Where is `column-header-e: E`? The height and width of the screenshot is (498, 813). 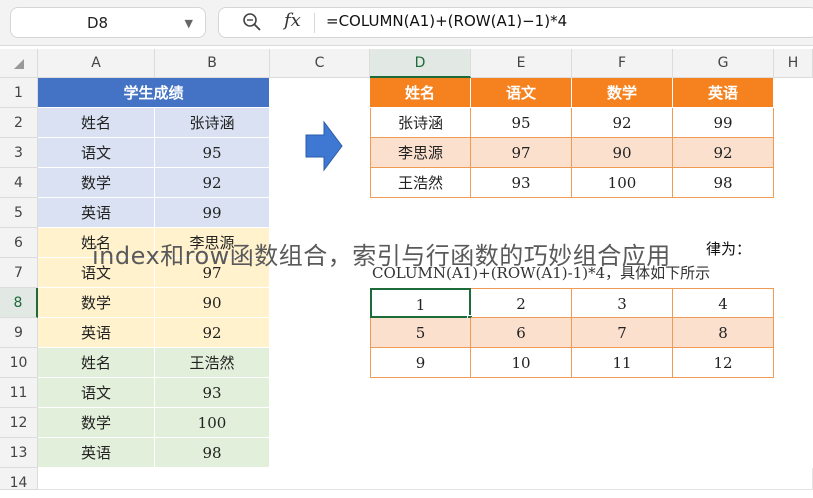 column-header-e: E is located at coordinates (521, 63).